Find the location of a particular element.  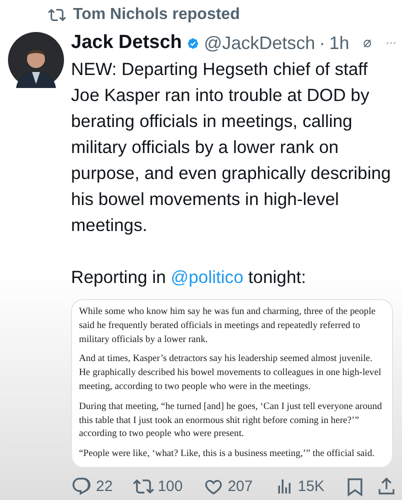

article-paragraph: And at times, Kasper’s detractors say his leadership seemed almost juvenile. He graphically described his bowel movements to colleagues in one high-level meeting, according to two people who were in the meetings. is located at coordinates (230, 373).